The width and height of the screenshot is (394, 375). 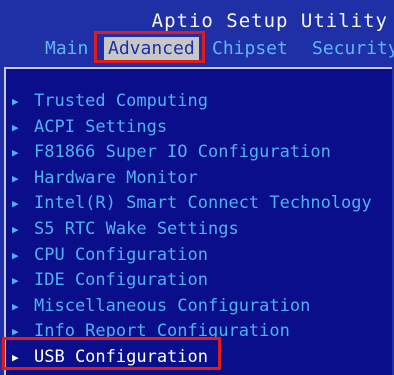 I want to click on menu-item-super-io: ▶ F81866 Super IO Configuration, so click(x=199, y=153).